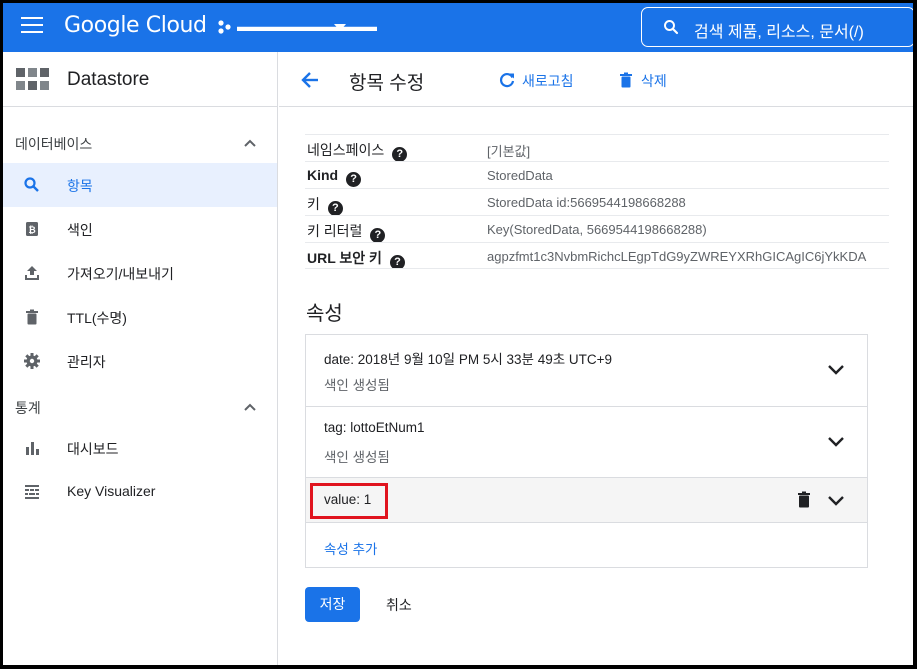  What do you see at coordinates (597, 147) in the screenshot?
I see `meta-row-namespace: 네임스페이스? [기본값]` at bounding box center [597, 147].